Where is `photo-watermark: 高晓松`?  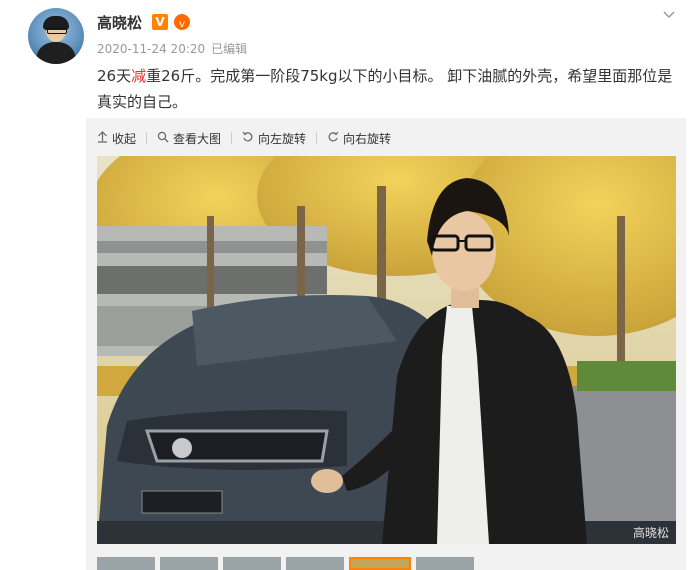 photo-watermark: 高晓松 is located at coordinates (651, 533).